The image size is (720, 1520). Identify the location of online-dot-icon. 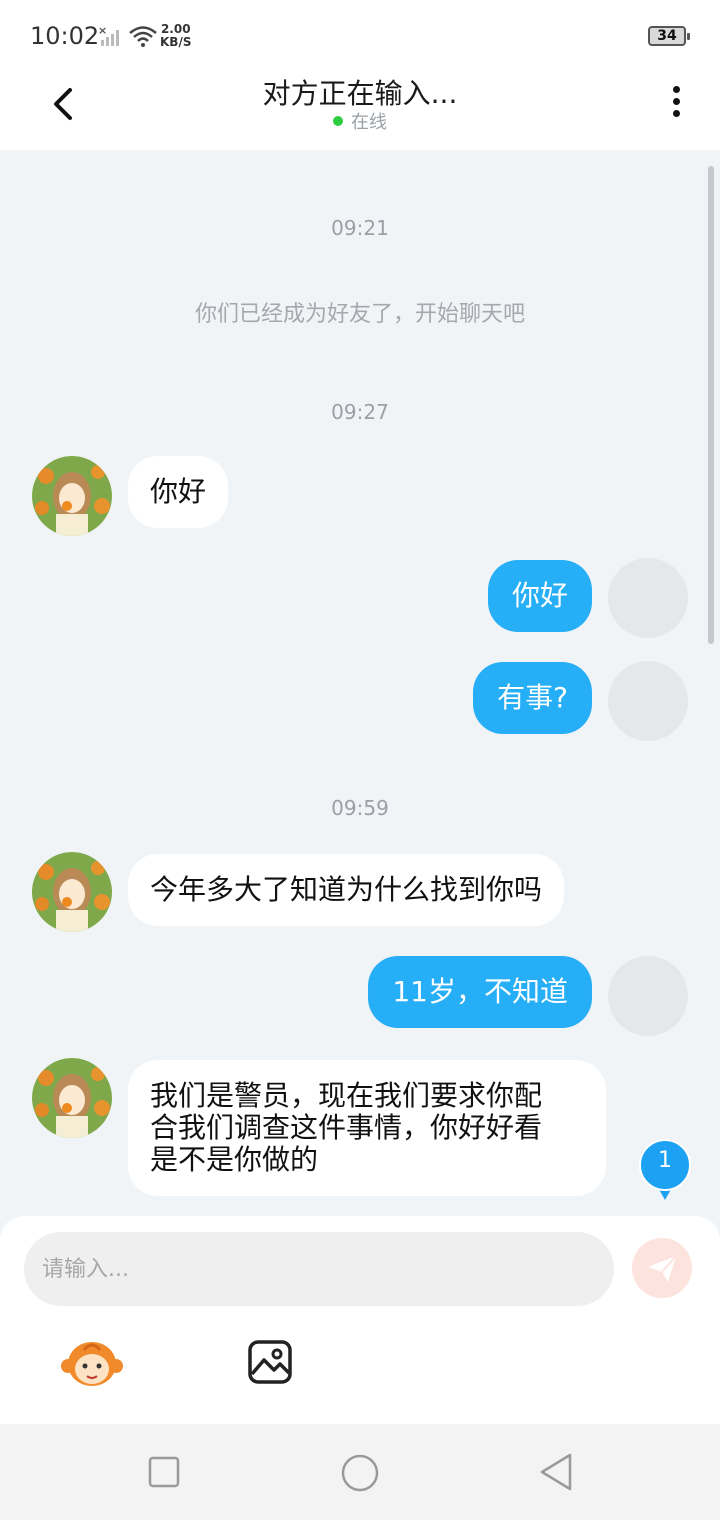
(338, 121).